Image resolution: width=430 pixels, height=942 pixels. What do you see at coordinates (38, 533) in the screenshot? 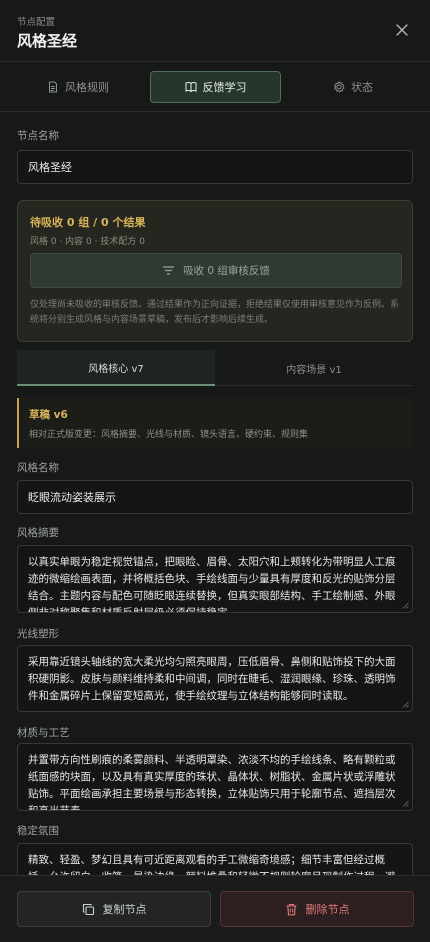
I see `style-summary-label: 风格摘要` at bounding box center [38, 533].